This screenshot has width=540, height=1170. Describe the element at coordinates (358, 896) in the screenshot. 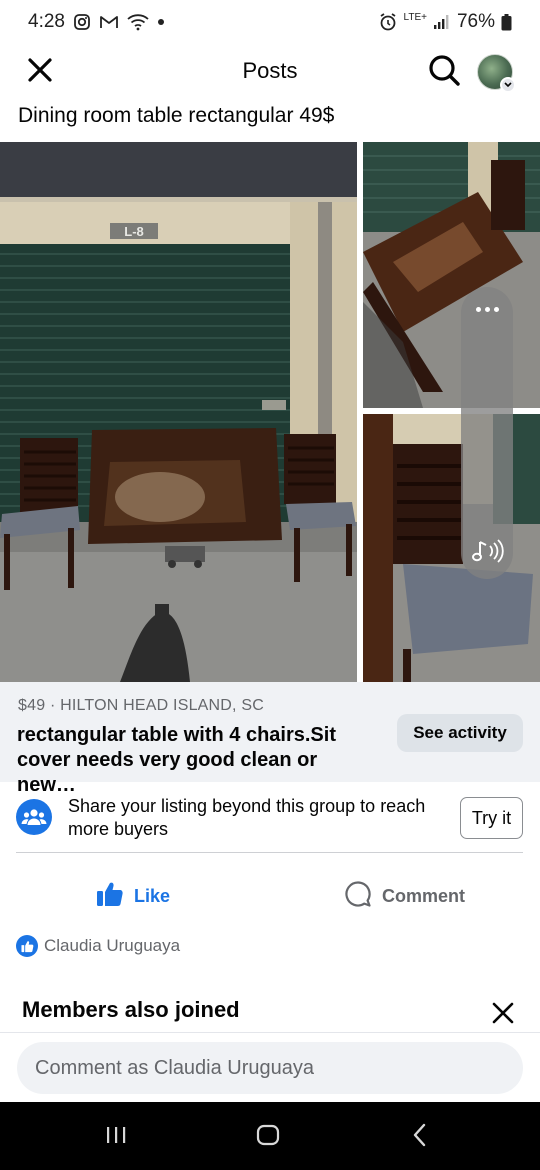

I see `comment-icon` at that location.